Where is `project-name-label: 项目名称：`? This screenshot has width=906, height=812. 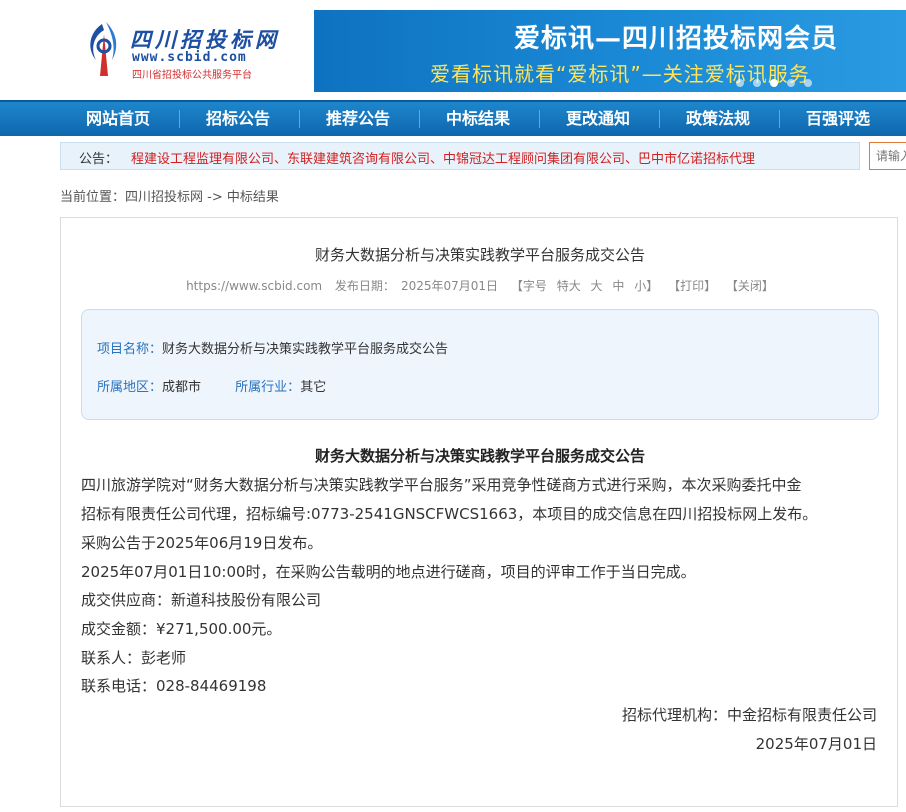
project-name-label: 项目名称： is located at coordinates (130, 349).